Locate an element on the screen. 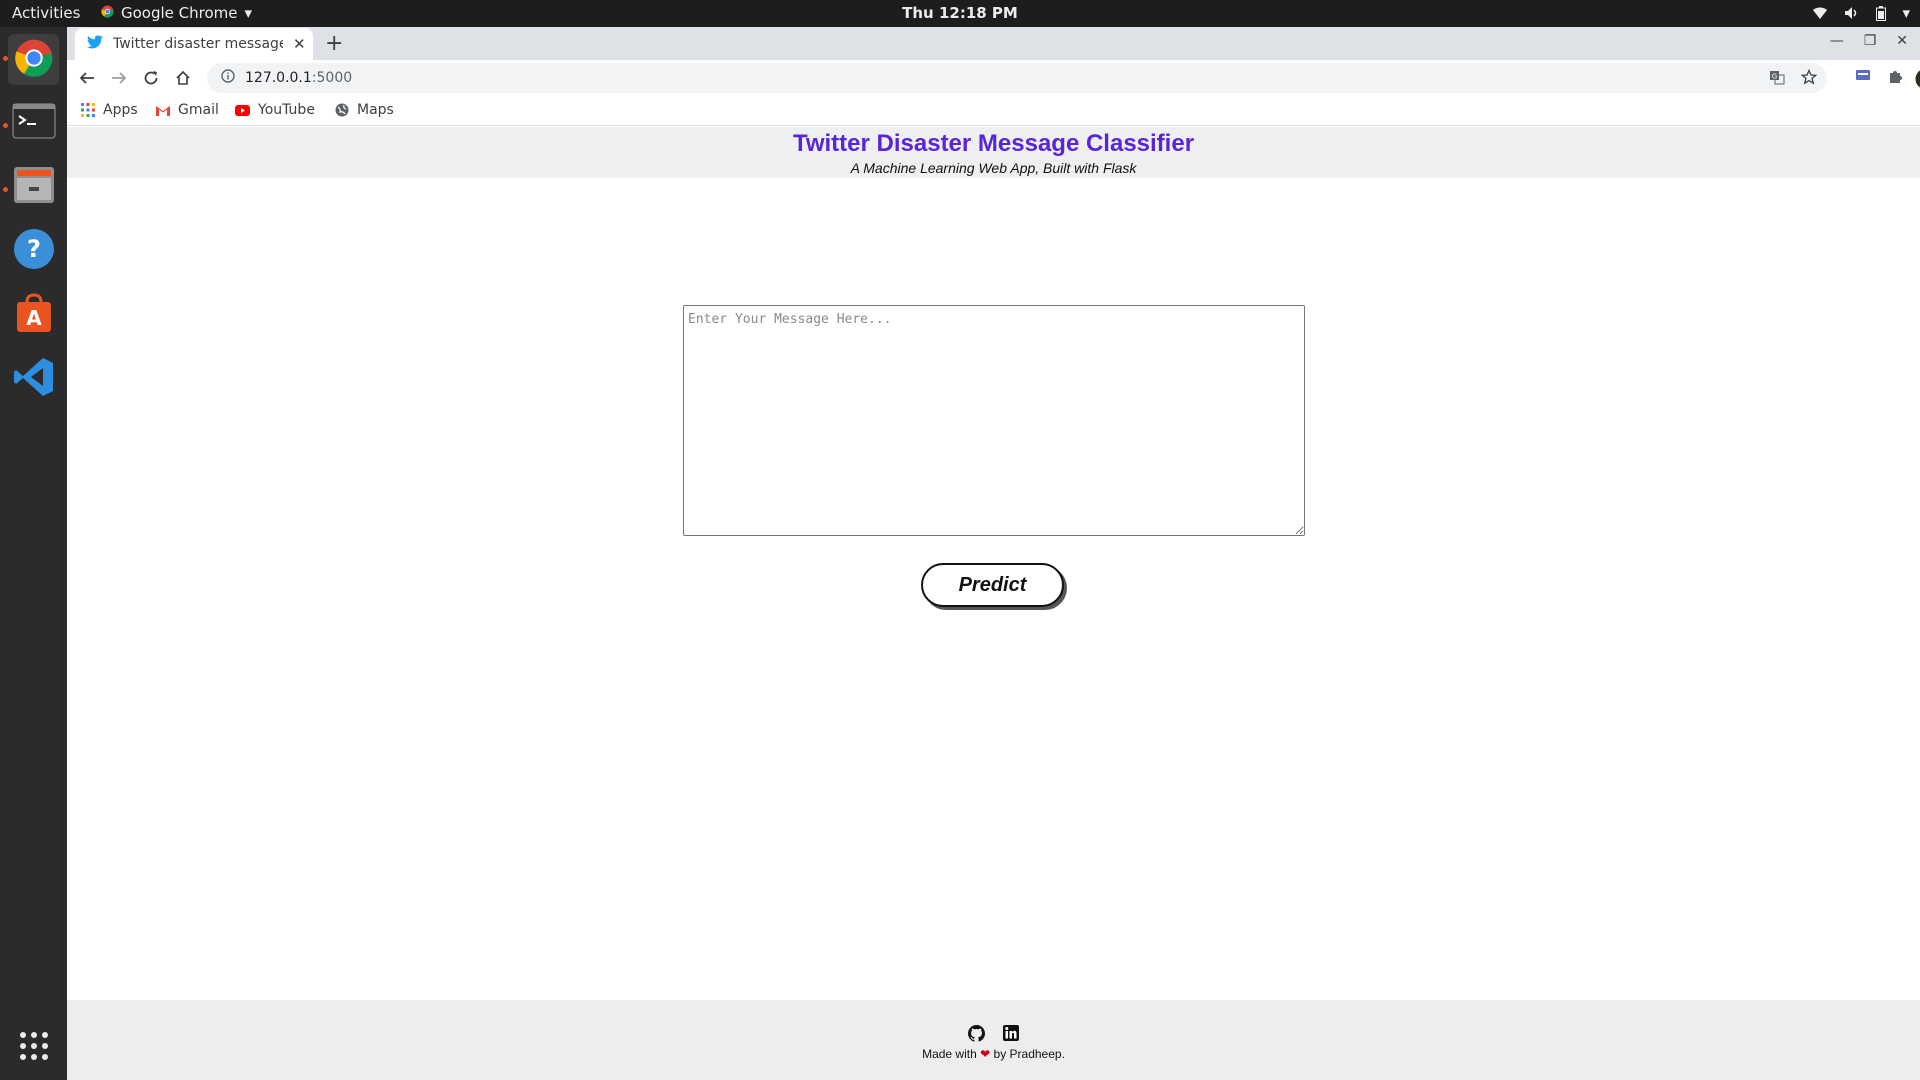  url-host: 127.0.0.1 is located at coordinates (278, 78).